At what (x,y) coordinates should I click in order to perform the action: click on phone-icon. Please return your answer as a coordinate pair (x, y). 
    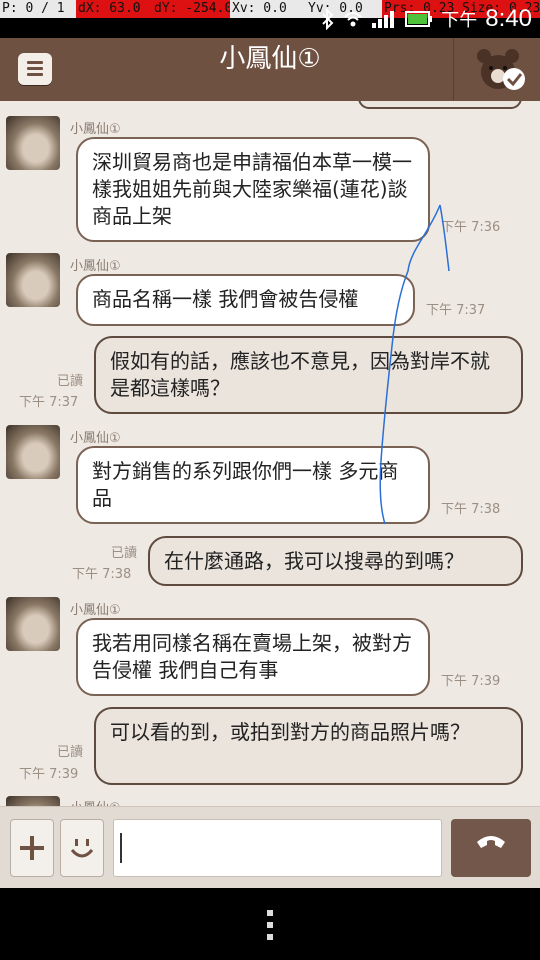
    Looking at the image, I should click on (491, 842).